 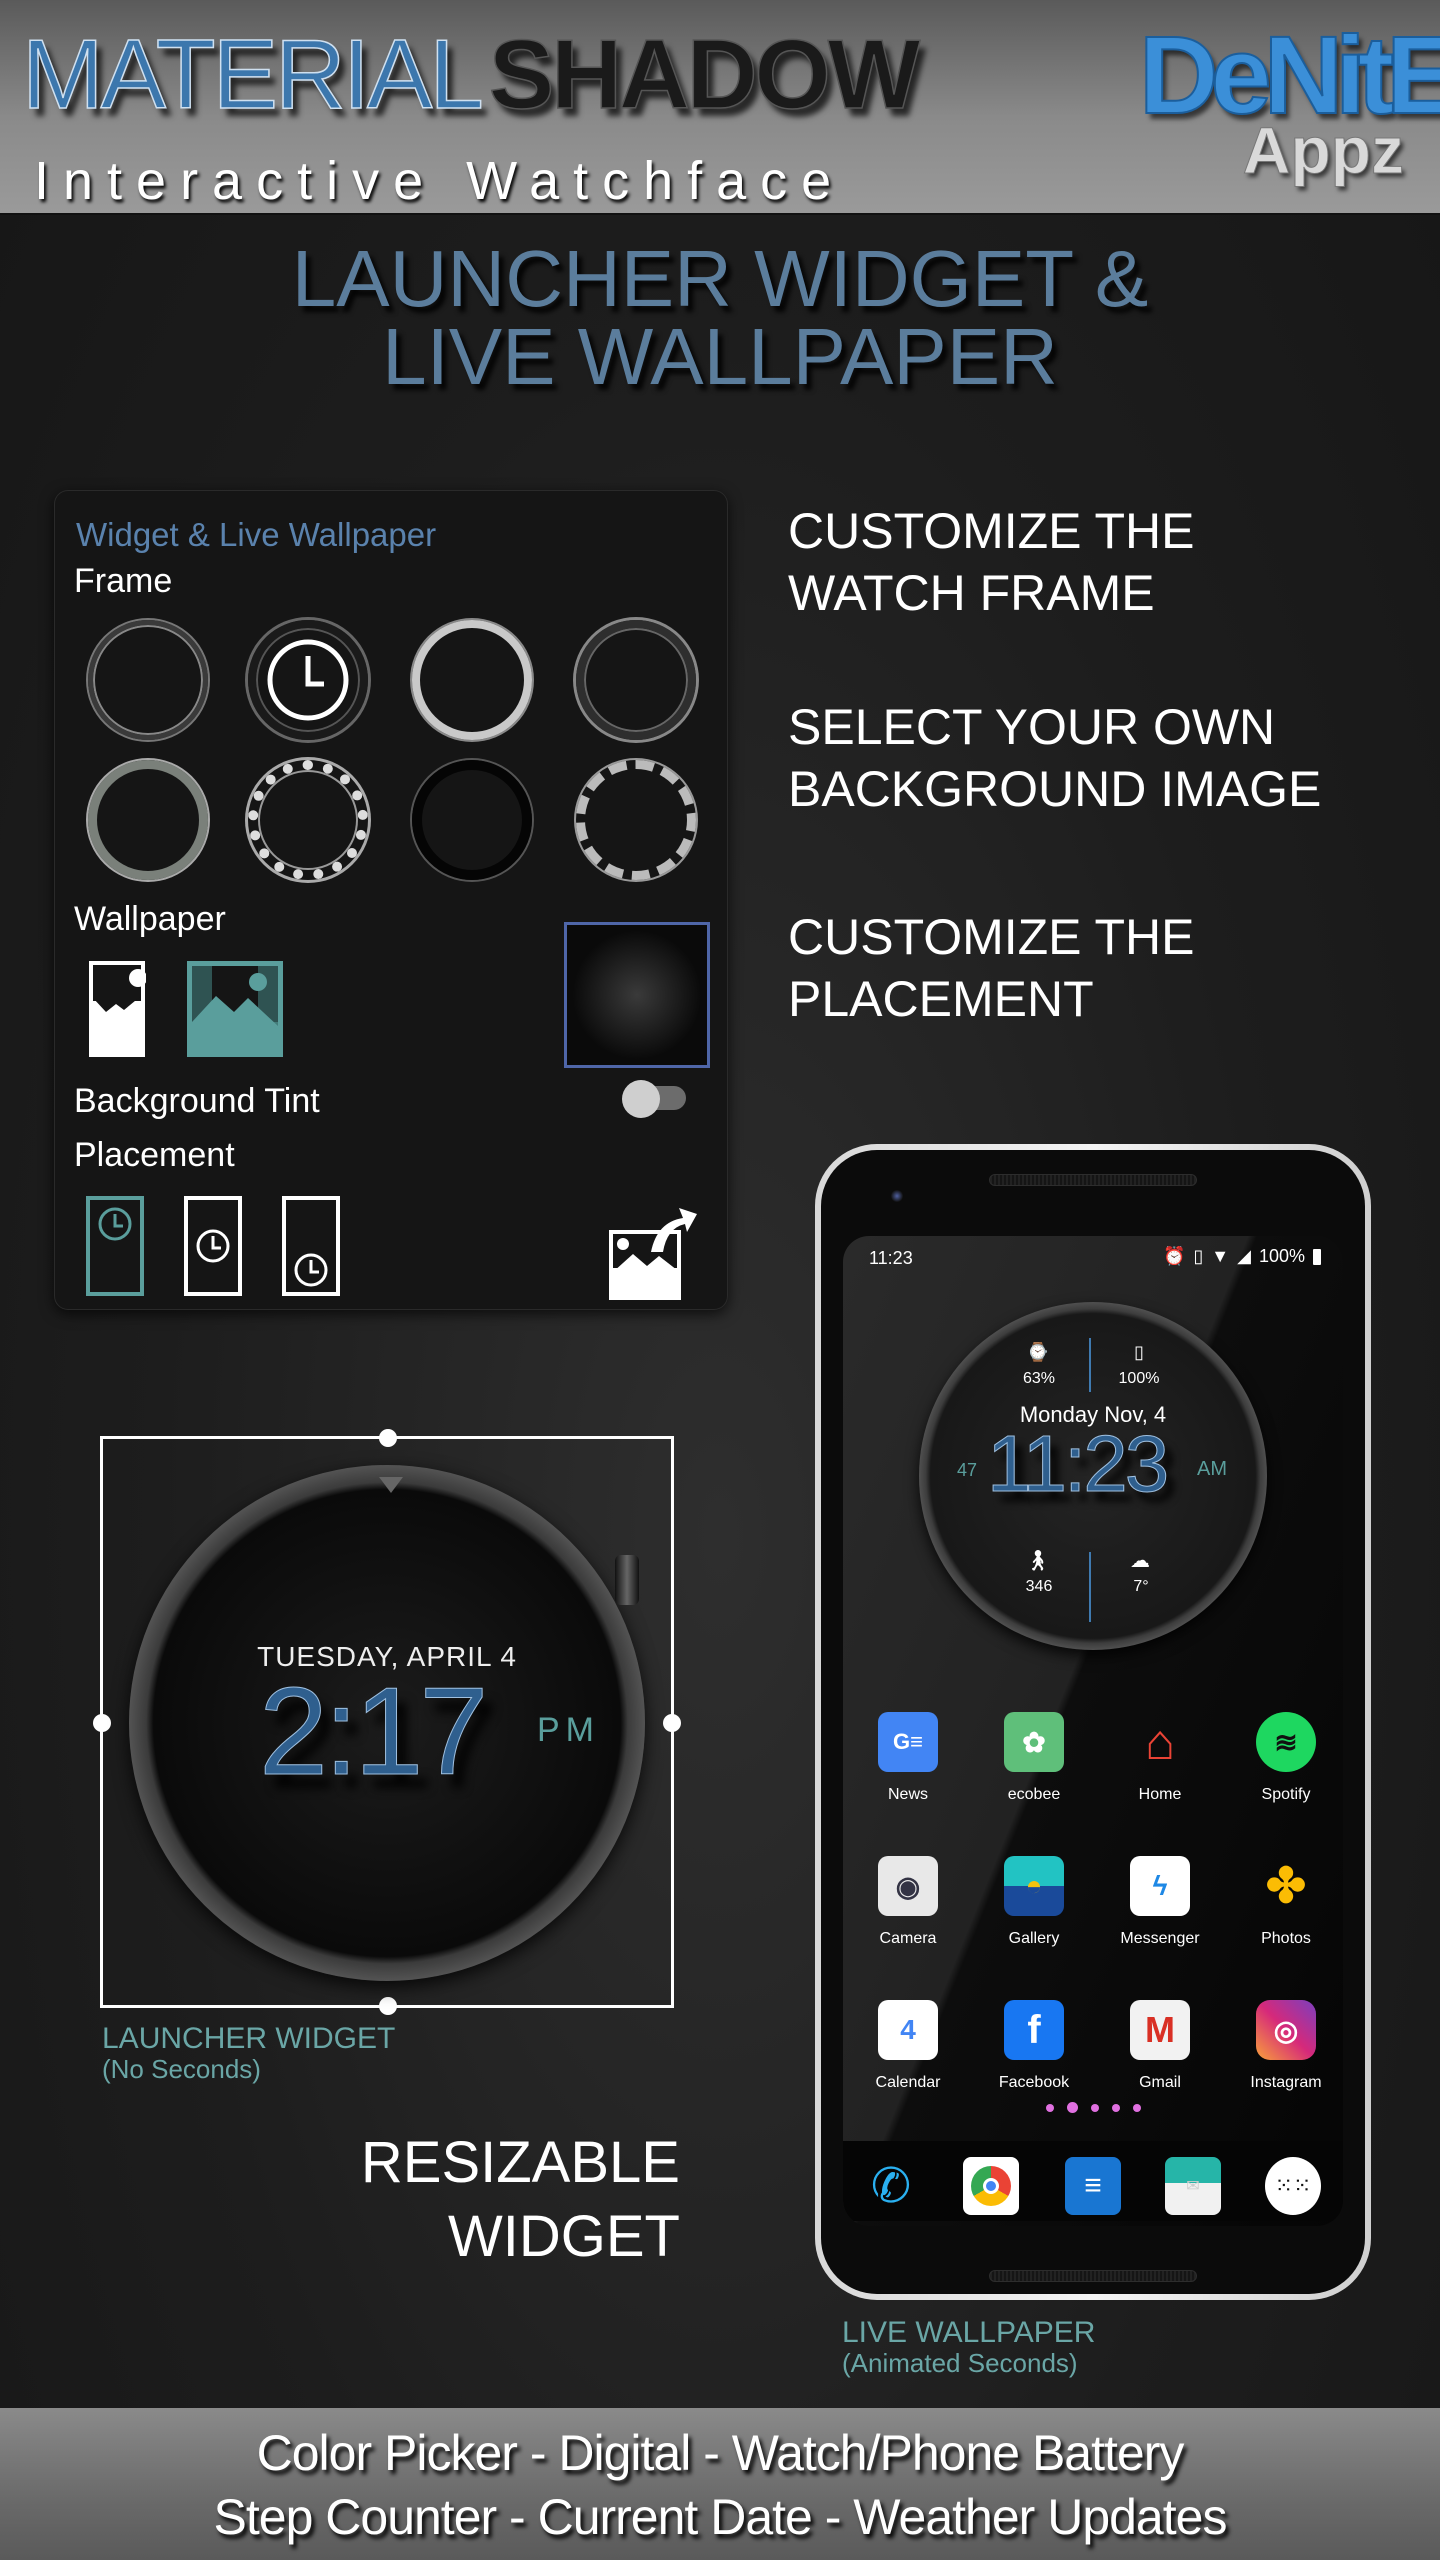 I want to click on email-icon: ✉, so click(x=1193, y=2186).